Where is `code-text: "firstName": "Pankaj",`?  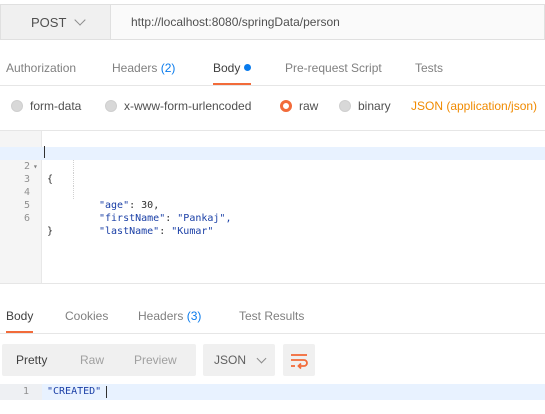 code-text: "firstName": "Pankaj", is located at coordinates (165, 218).